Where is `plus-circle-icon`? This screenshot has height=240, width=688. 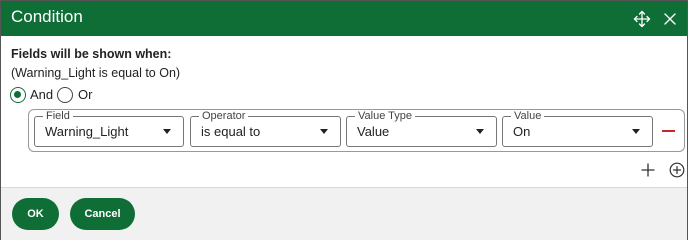
plus-circle-icon is located at coordinates (677, 170).